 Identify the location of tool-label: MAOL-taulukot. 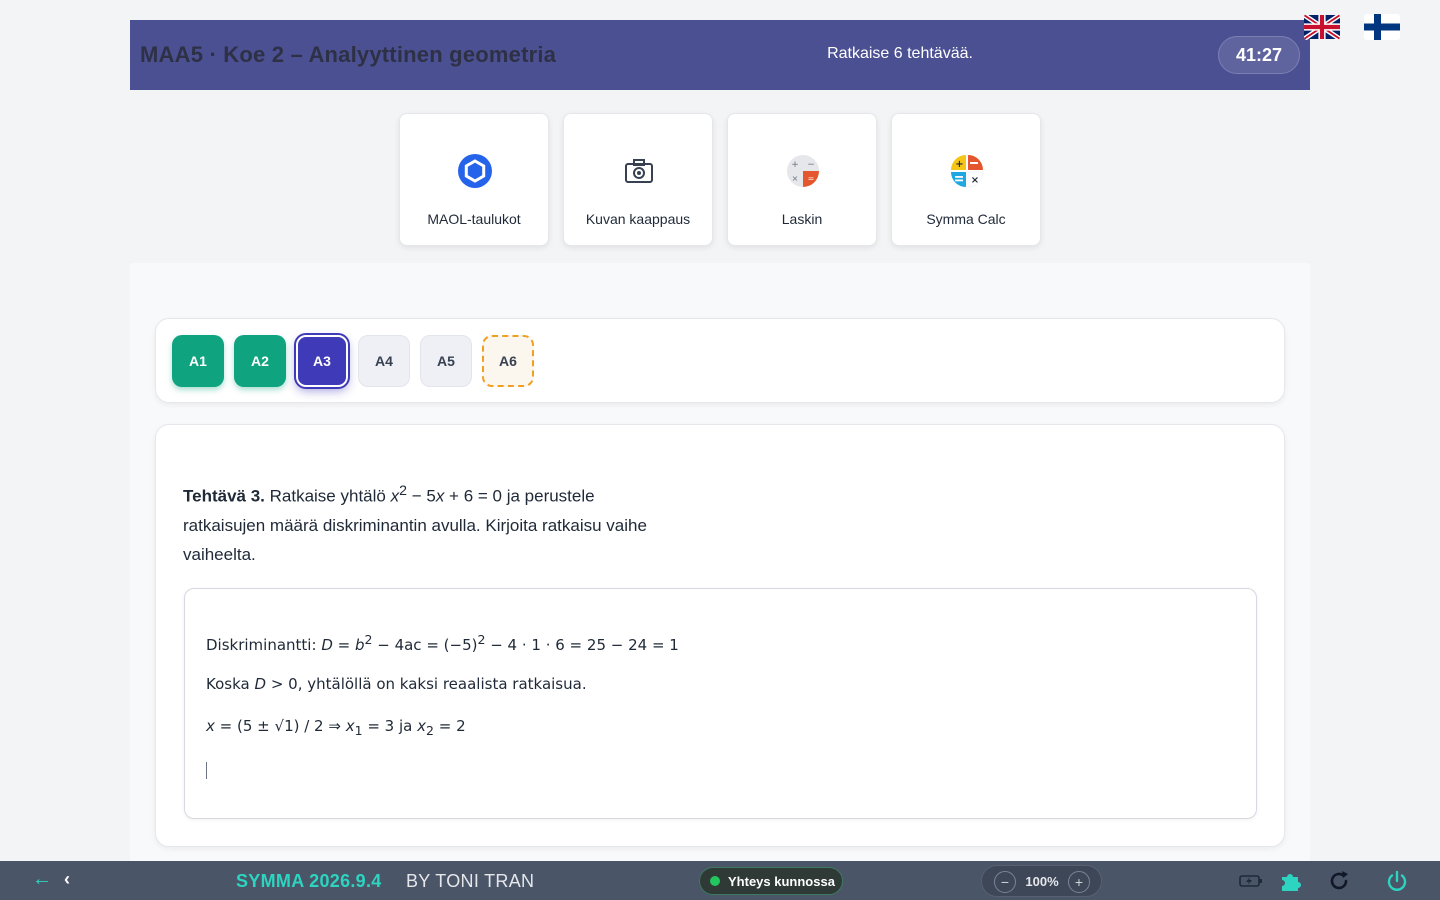
(474, 219).